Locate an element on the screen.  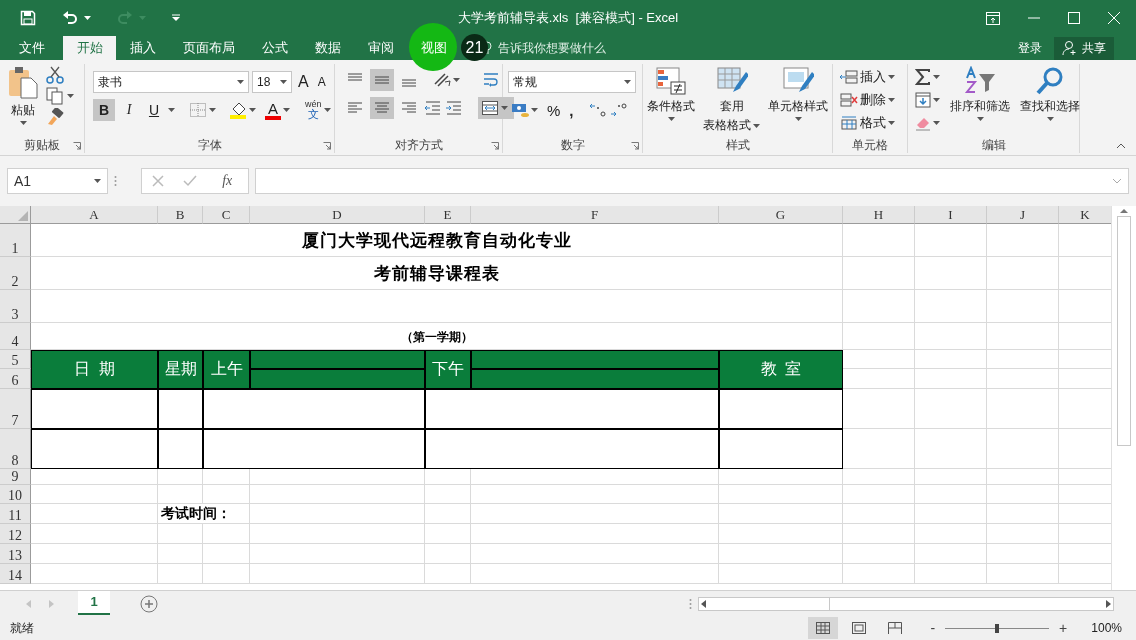
underline-button: U is located at coordinates (154, 110).